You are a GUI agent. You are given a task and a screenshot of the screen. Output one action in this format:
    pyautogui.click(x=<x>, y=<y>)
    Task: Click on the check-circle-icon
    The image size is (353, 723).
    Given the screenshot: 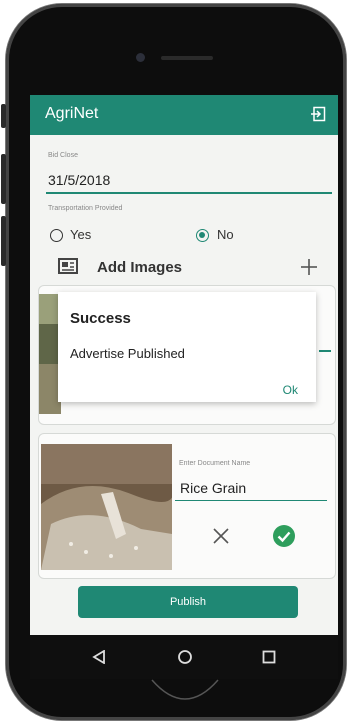 What is the action you would take?
    pyautogui.click(x=284, y=536)
    